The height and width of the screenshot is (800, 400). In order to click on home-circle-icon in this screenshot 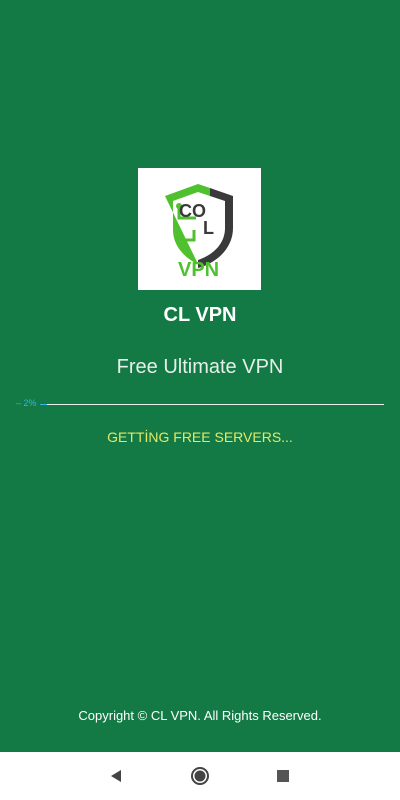, I will do `click(200, 776)`.